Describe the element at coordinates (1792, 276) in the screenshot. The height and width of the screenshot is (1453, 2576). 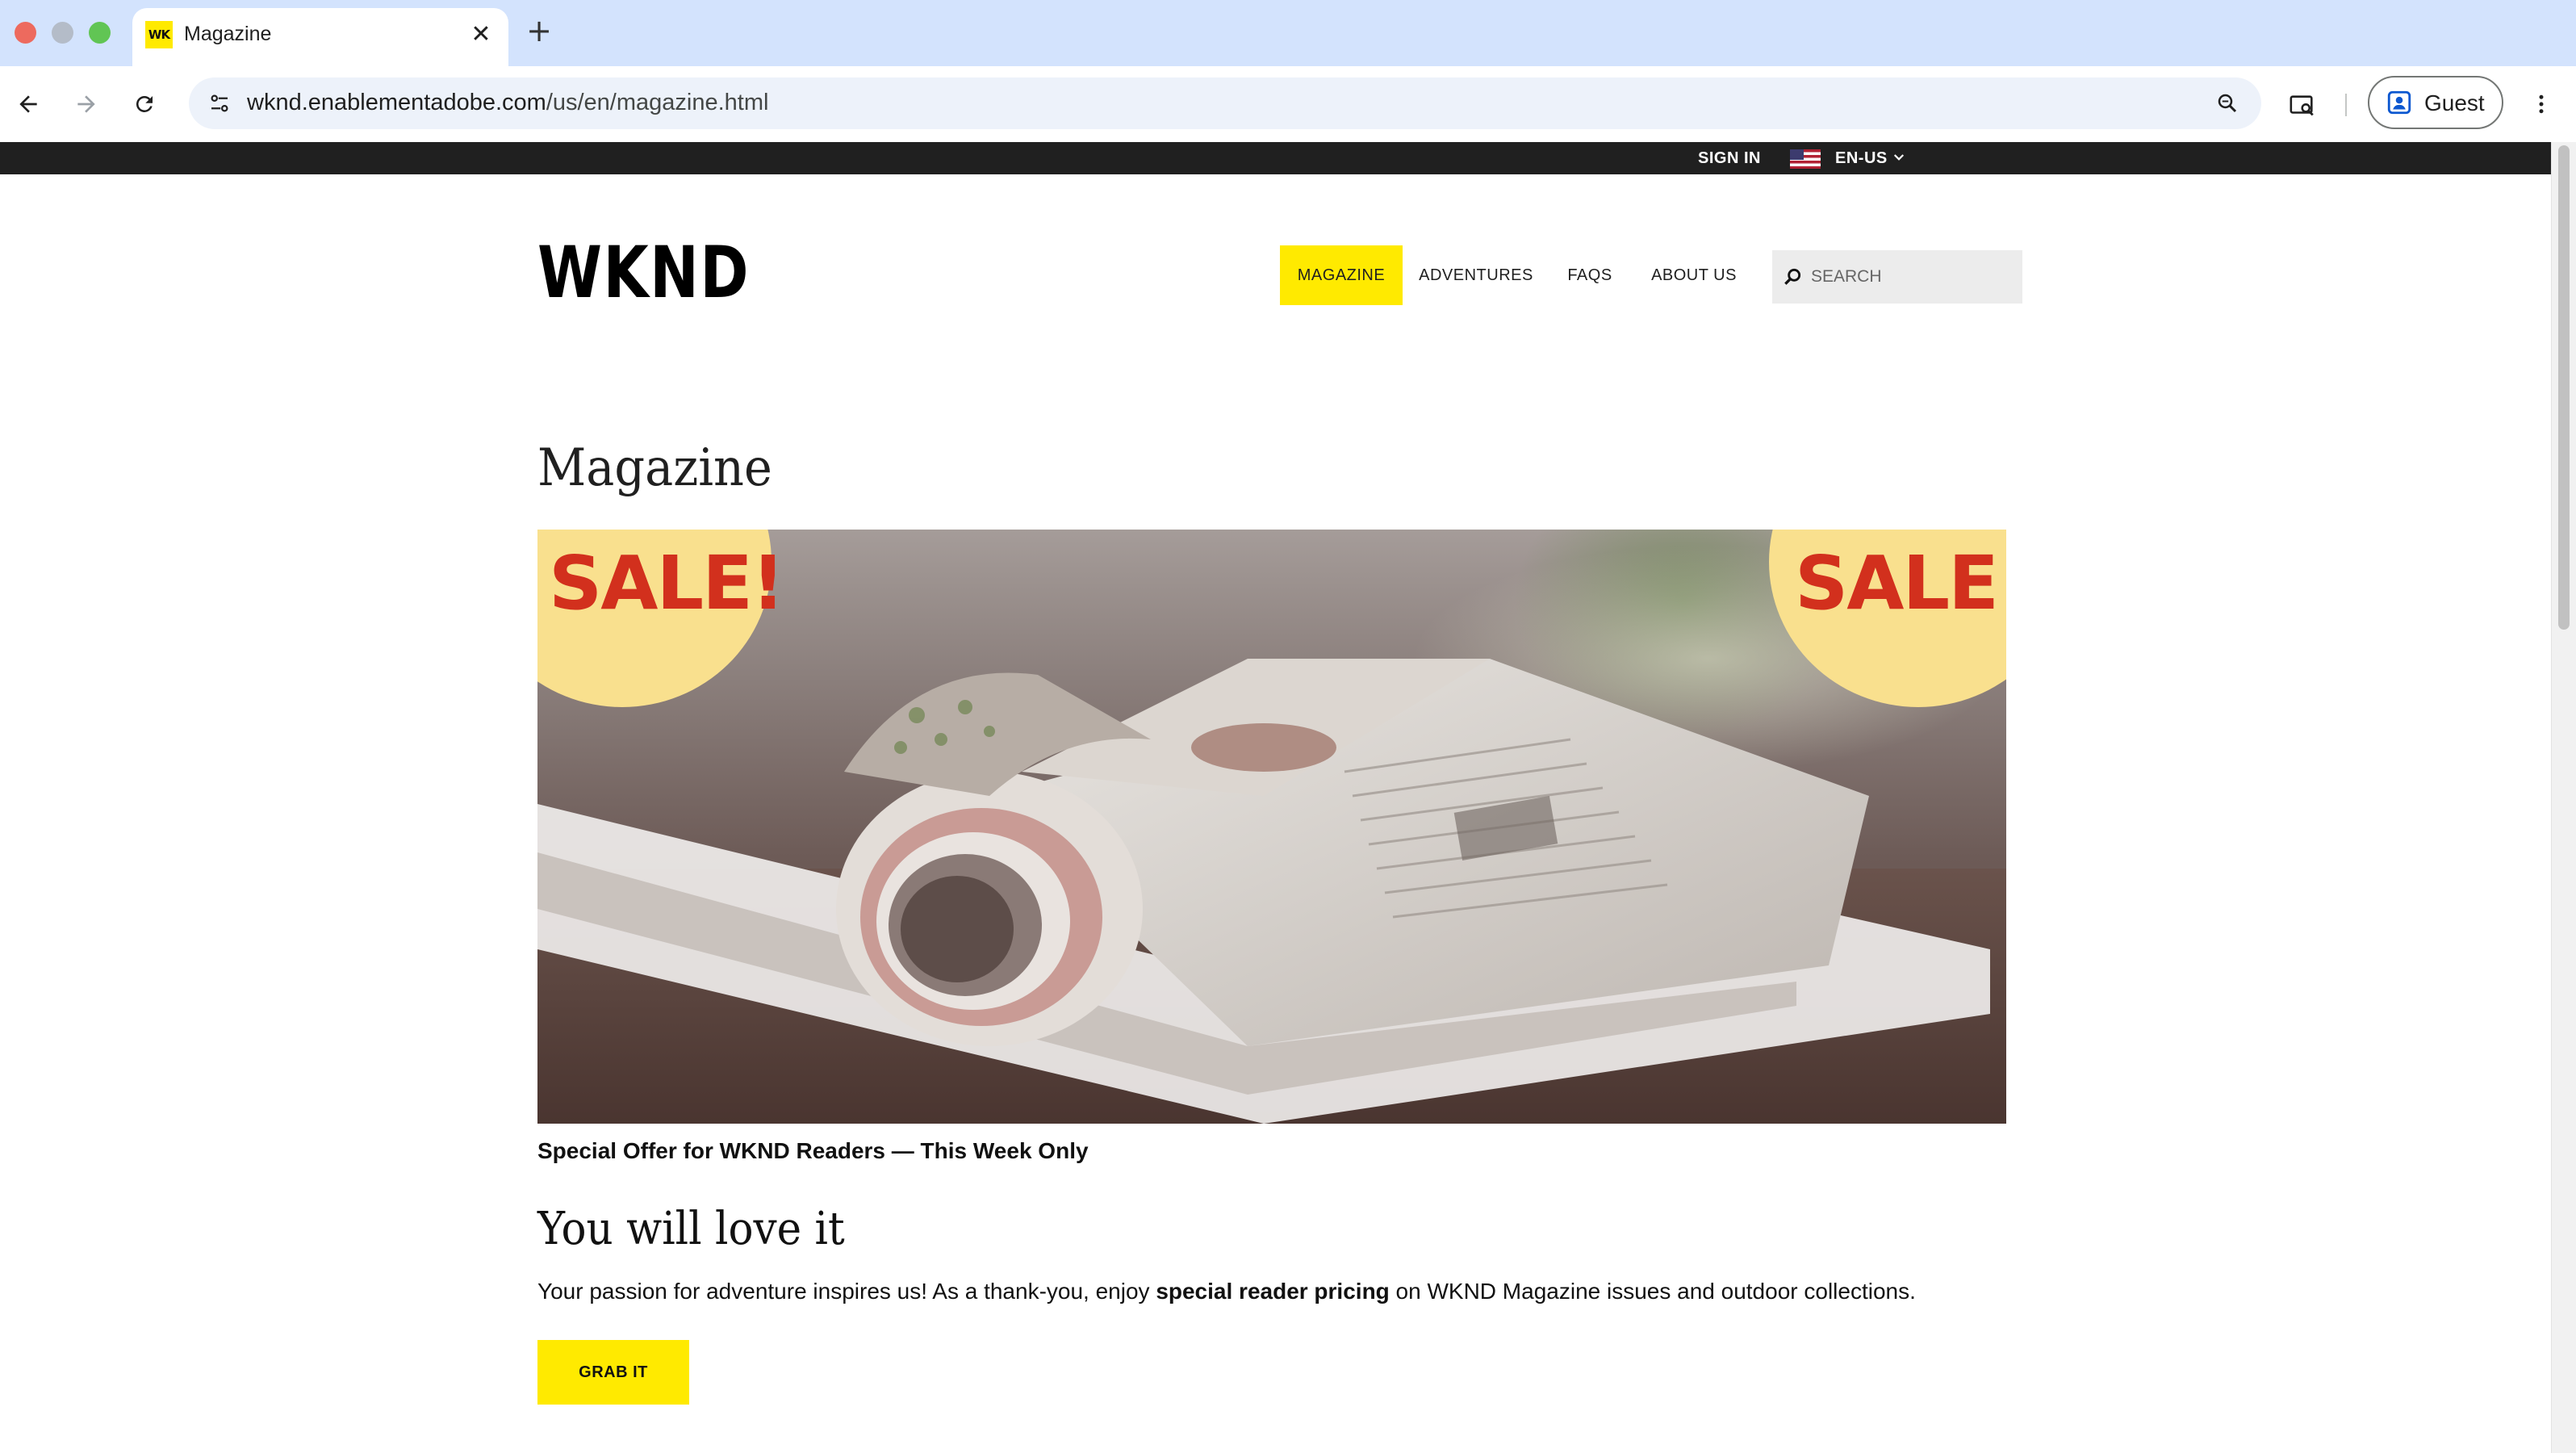
I see `search-icon` at that location.